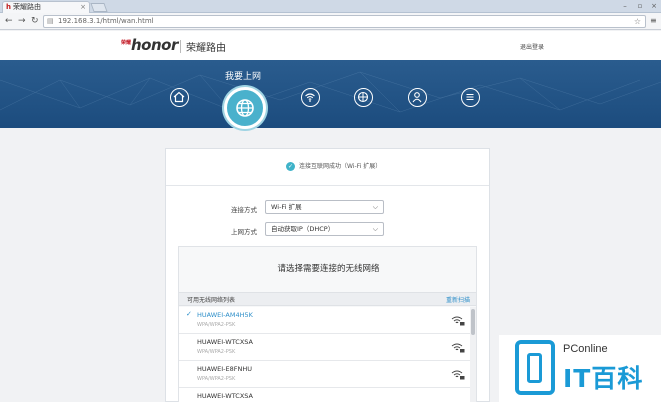 The height and width of the screenshot is (402, 661). Describe the element at coordinates (625, 6) in the screenshot. I see `minimize-icon: –` at that location.